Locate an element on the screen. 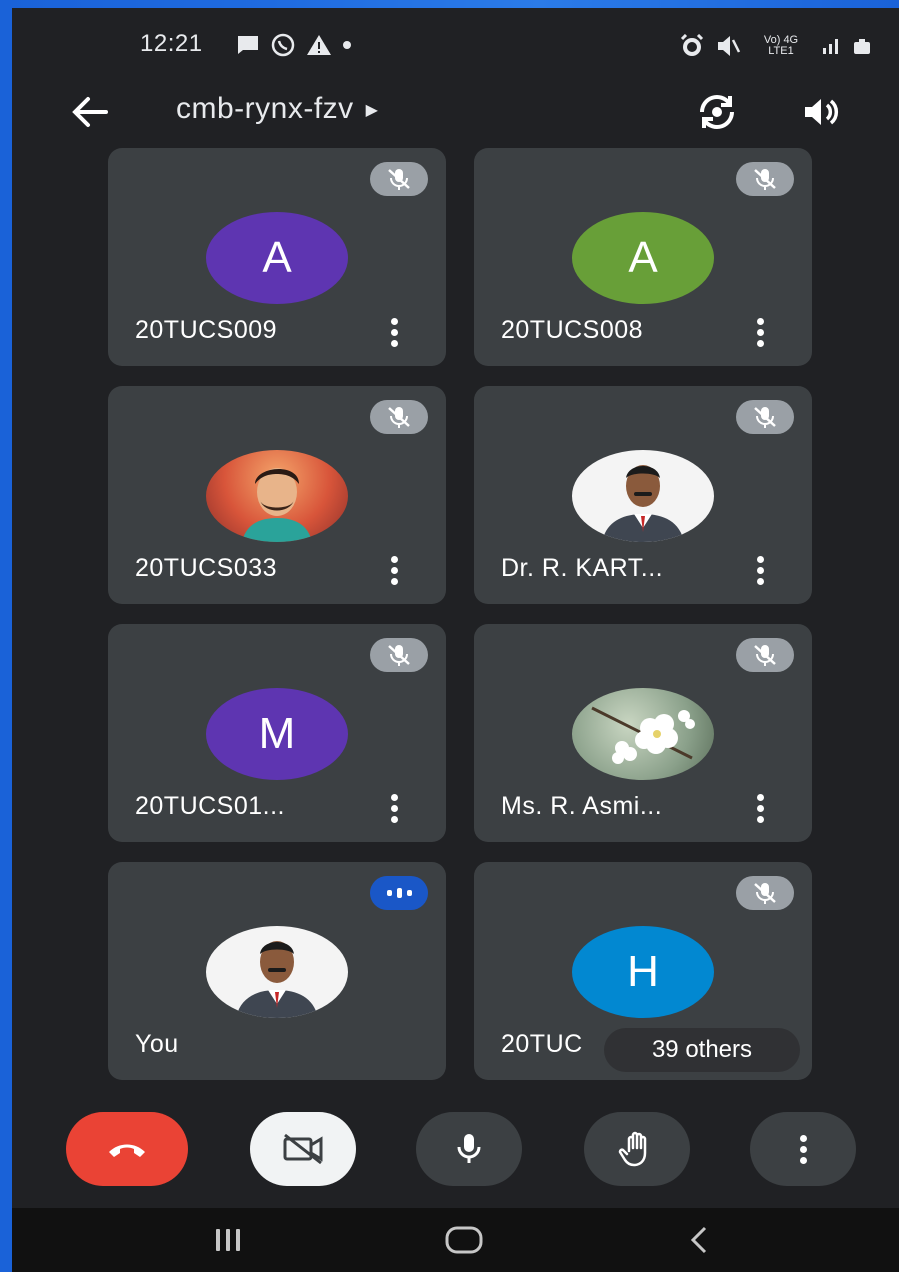  back-arrow-icon is located at coordinates (90, 112).